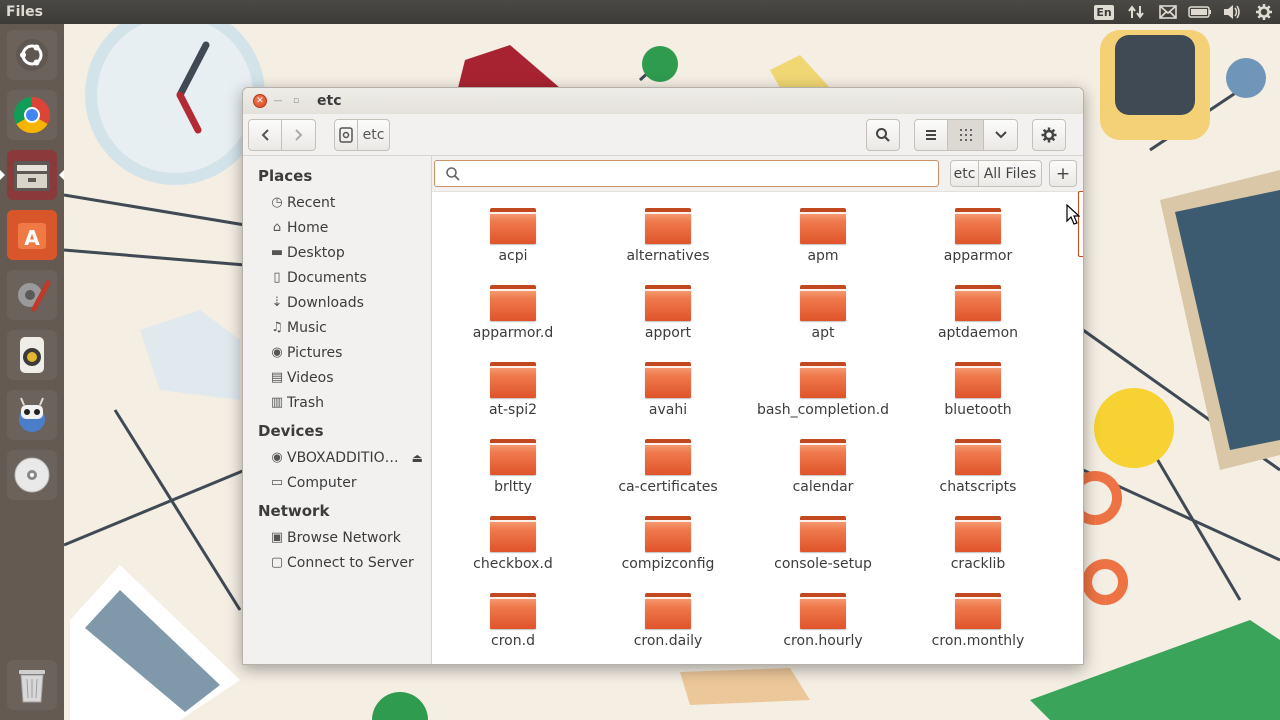  Describe the element at coordinates (668, 469) in the screenshot. I see `file-item: ca-certificates` at that location.